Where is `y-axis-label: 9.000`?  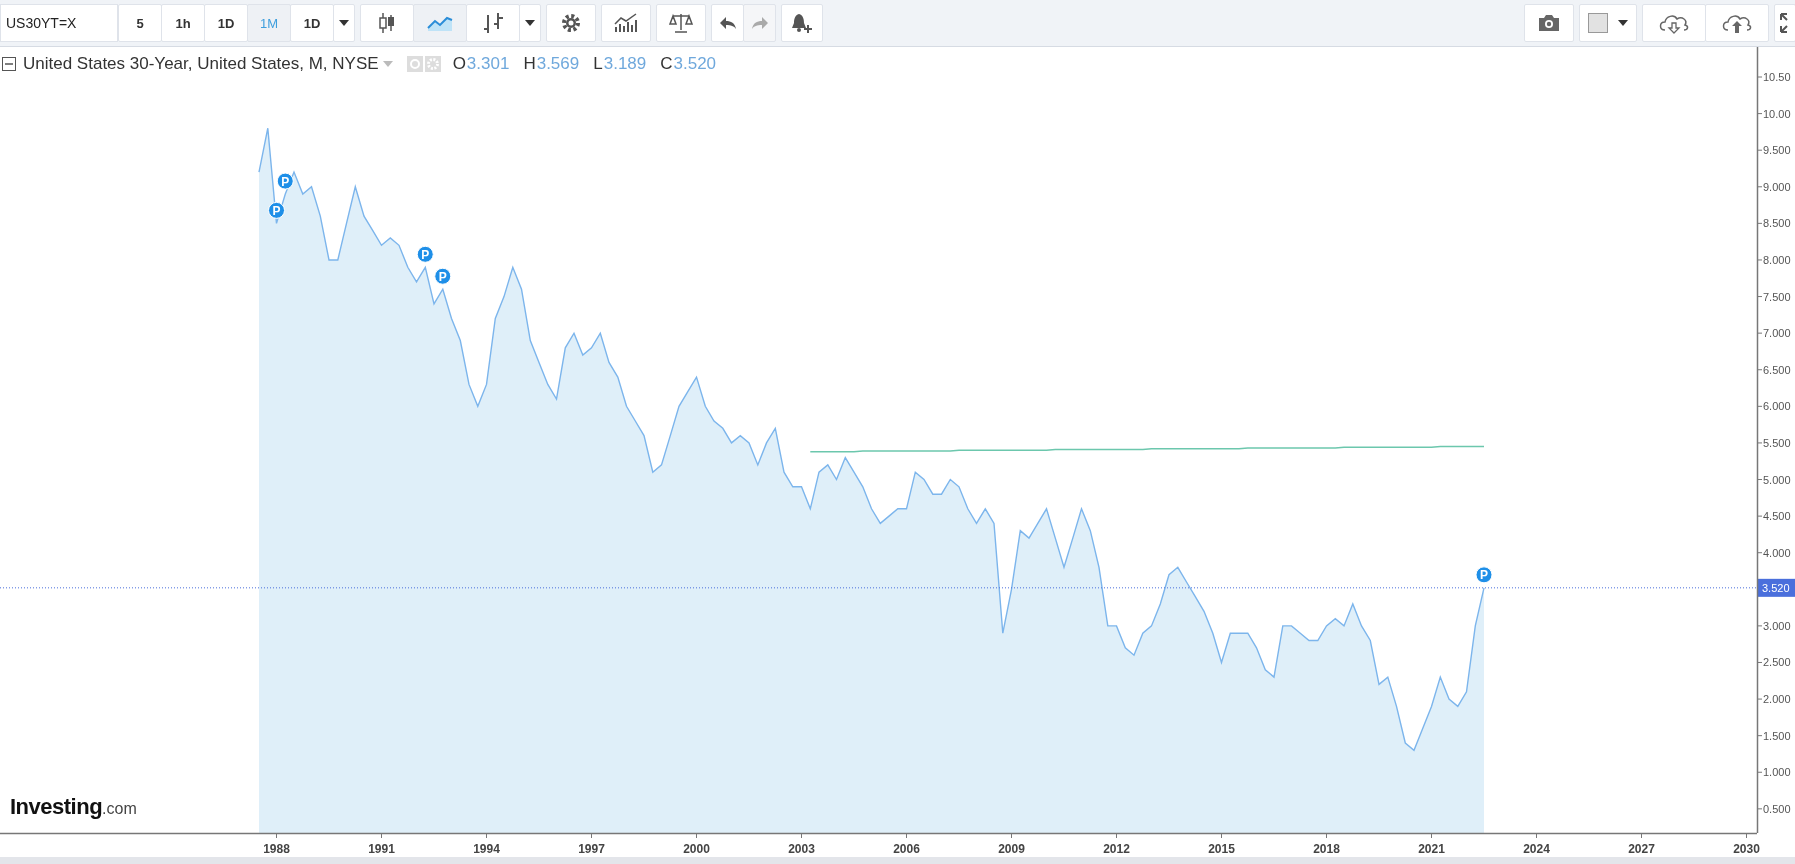
y-axis-label: 9.000 is located at coordinates (1777, 186).